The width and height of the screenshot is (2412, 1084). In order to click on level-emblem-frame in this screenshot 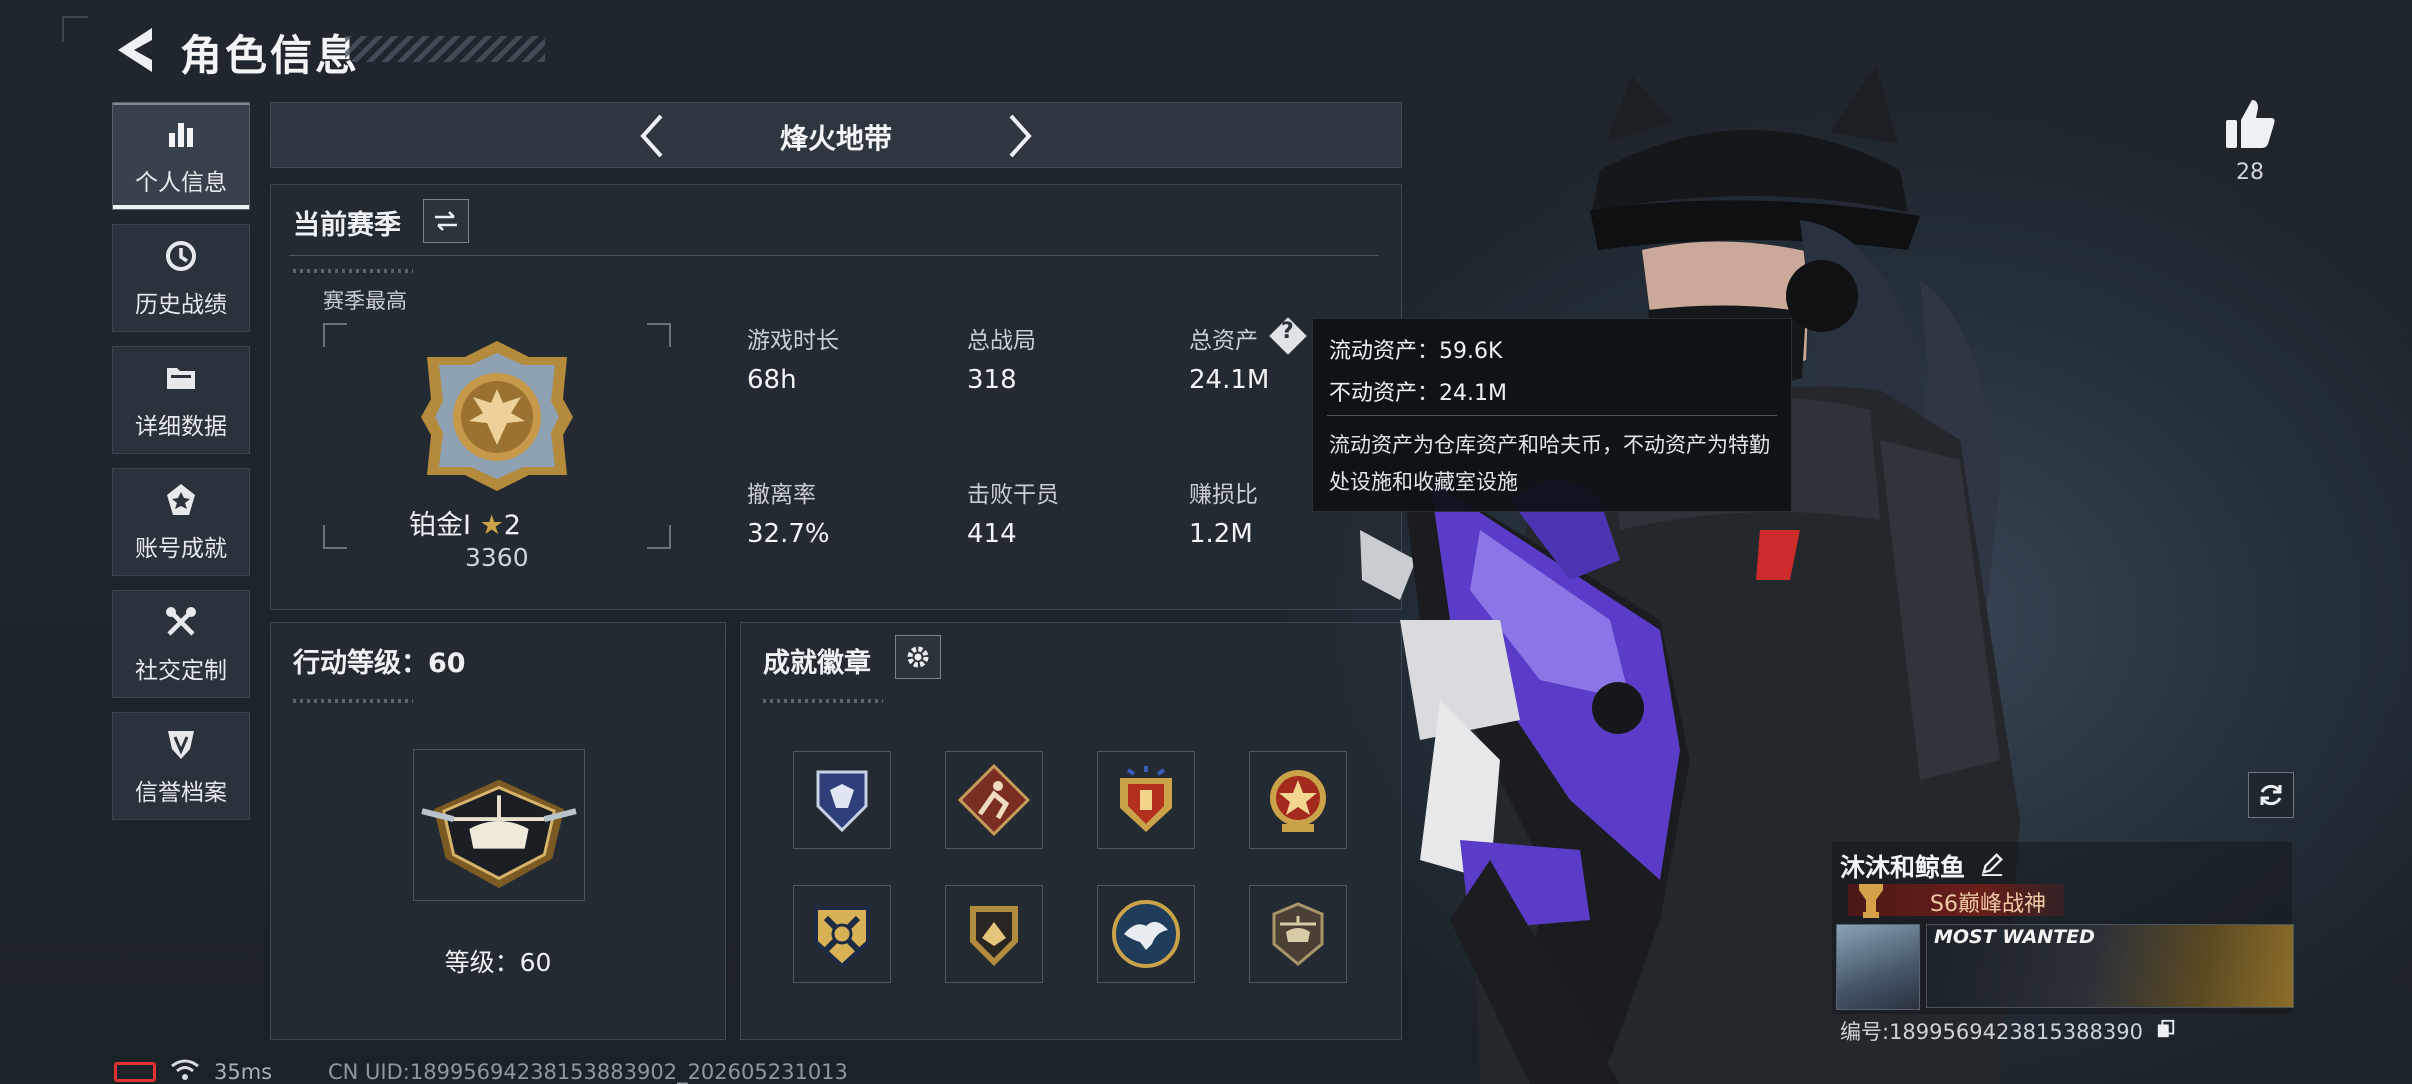, I will do `click(499, 825)`.